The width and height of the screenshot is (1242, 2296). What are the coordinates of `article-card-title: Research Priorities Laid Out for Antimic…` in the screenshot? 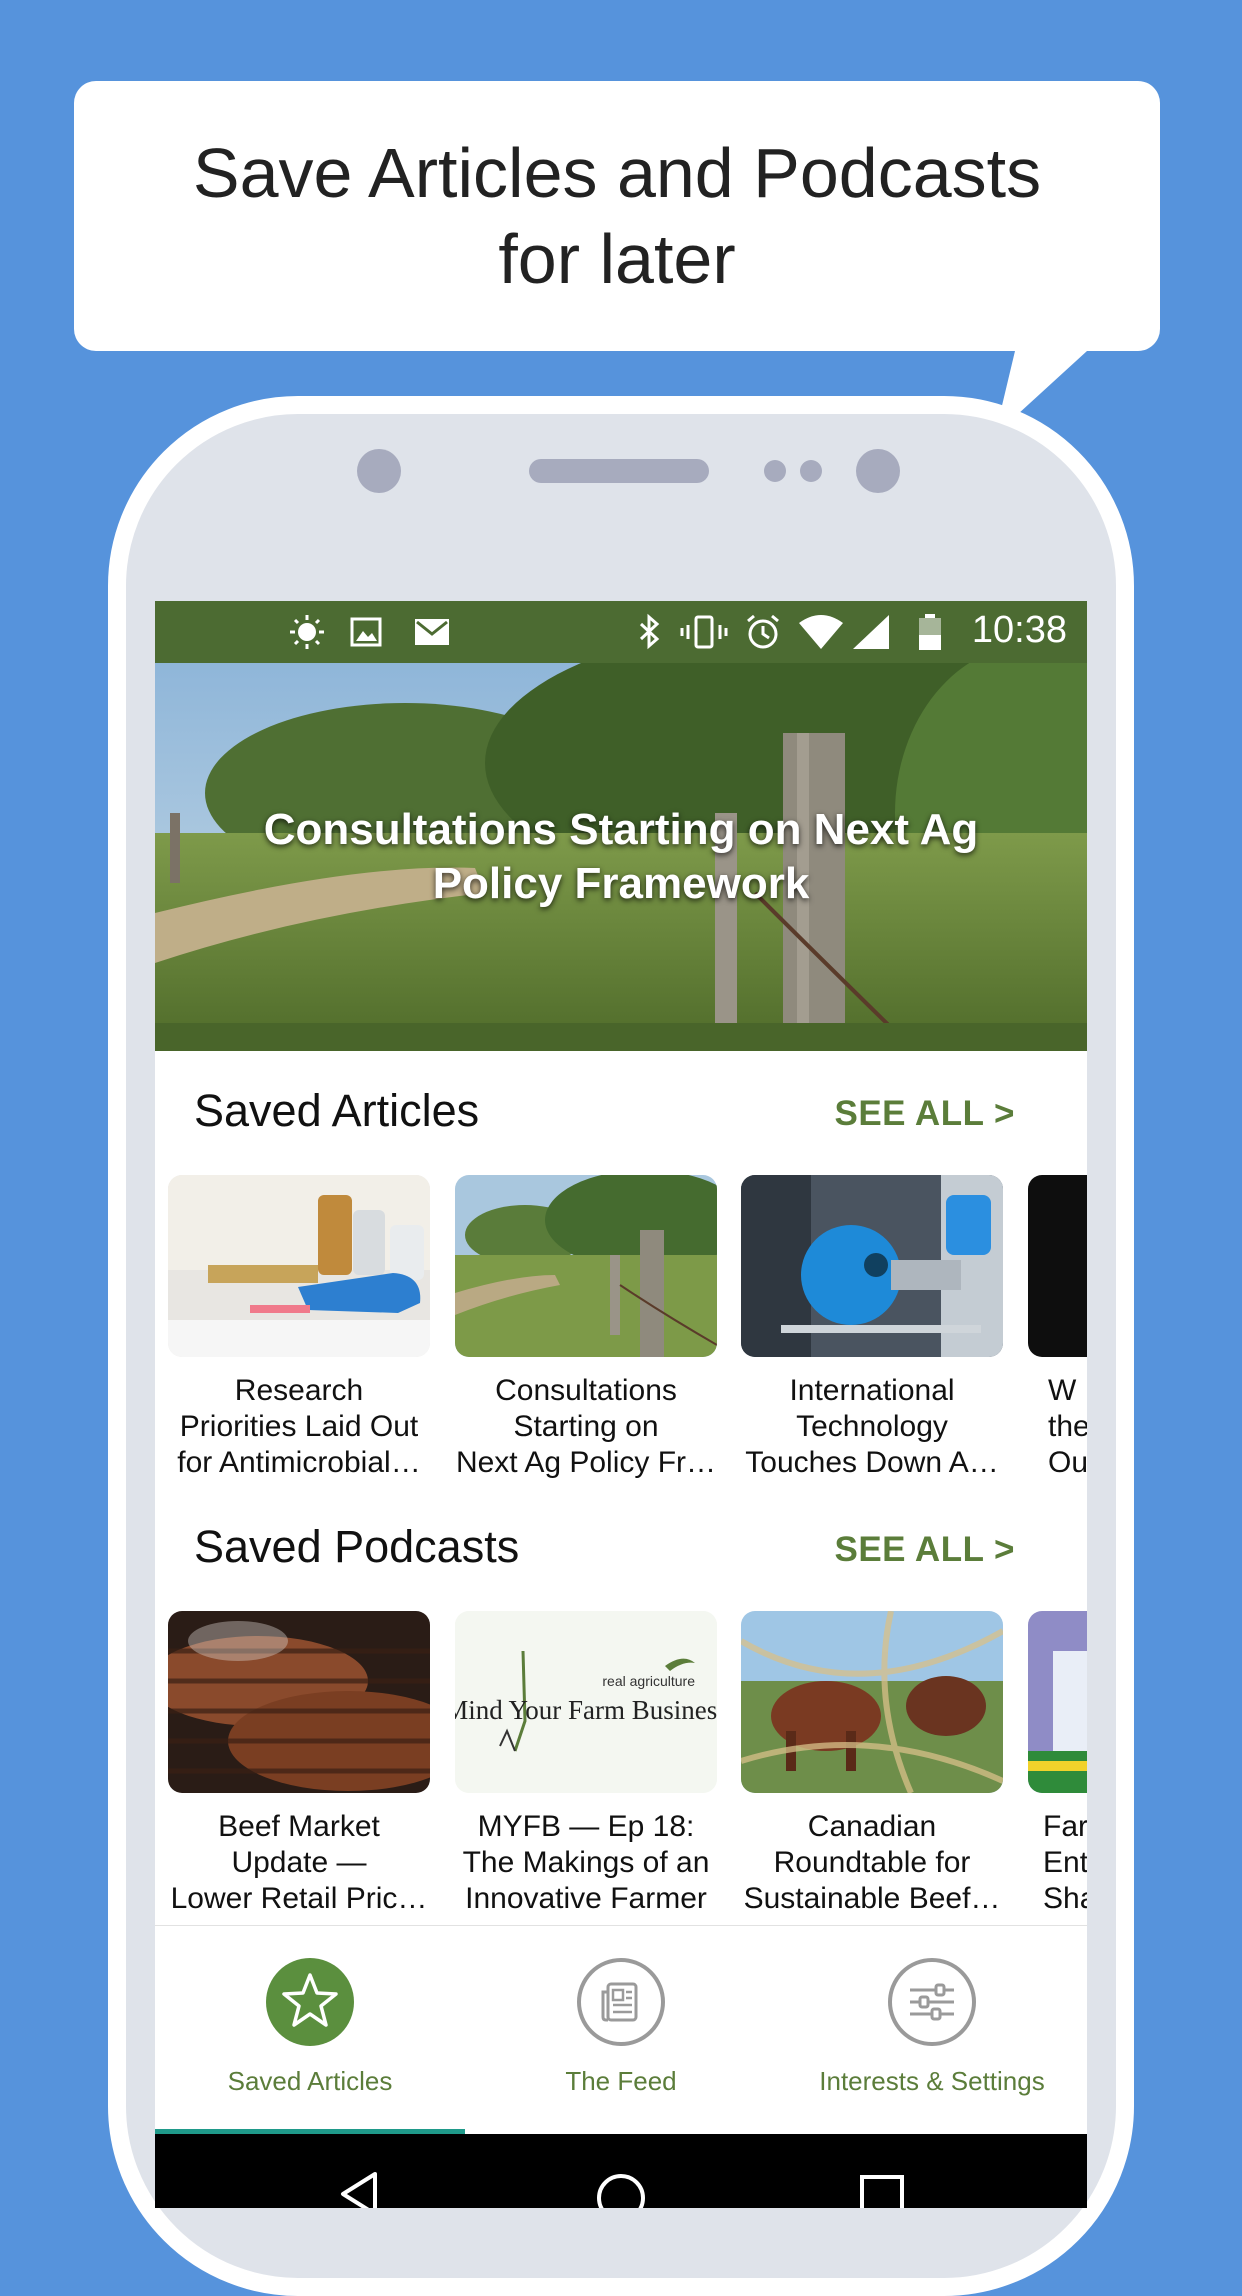 It's located at (299, 1426).